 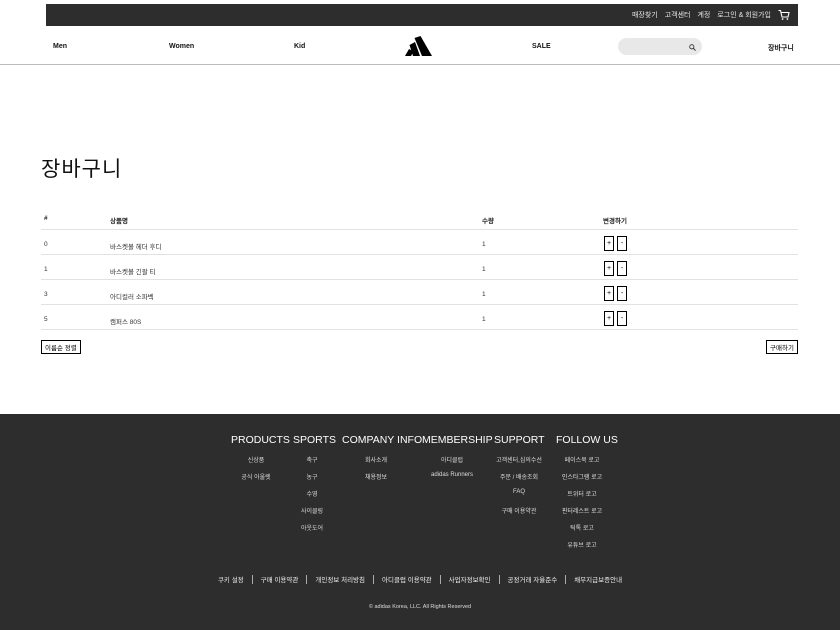 What do you see at coordinates (312, 476) in the screenshot?
I see `footer-link: 농구` at bounding box center [312, 476].